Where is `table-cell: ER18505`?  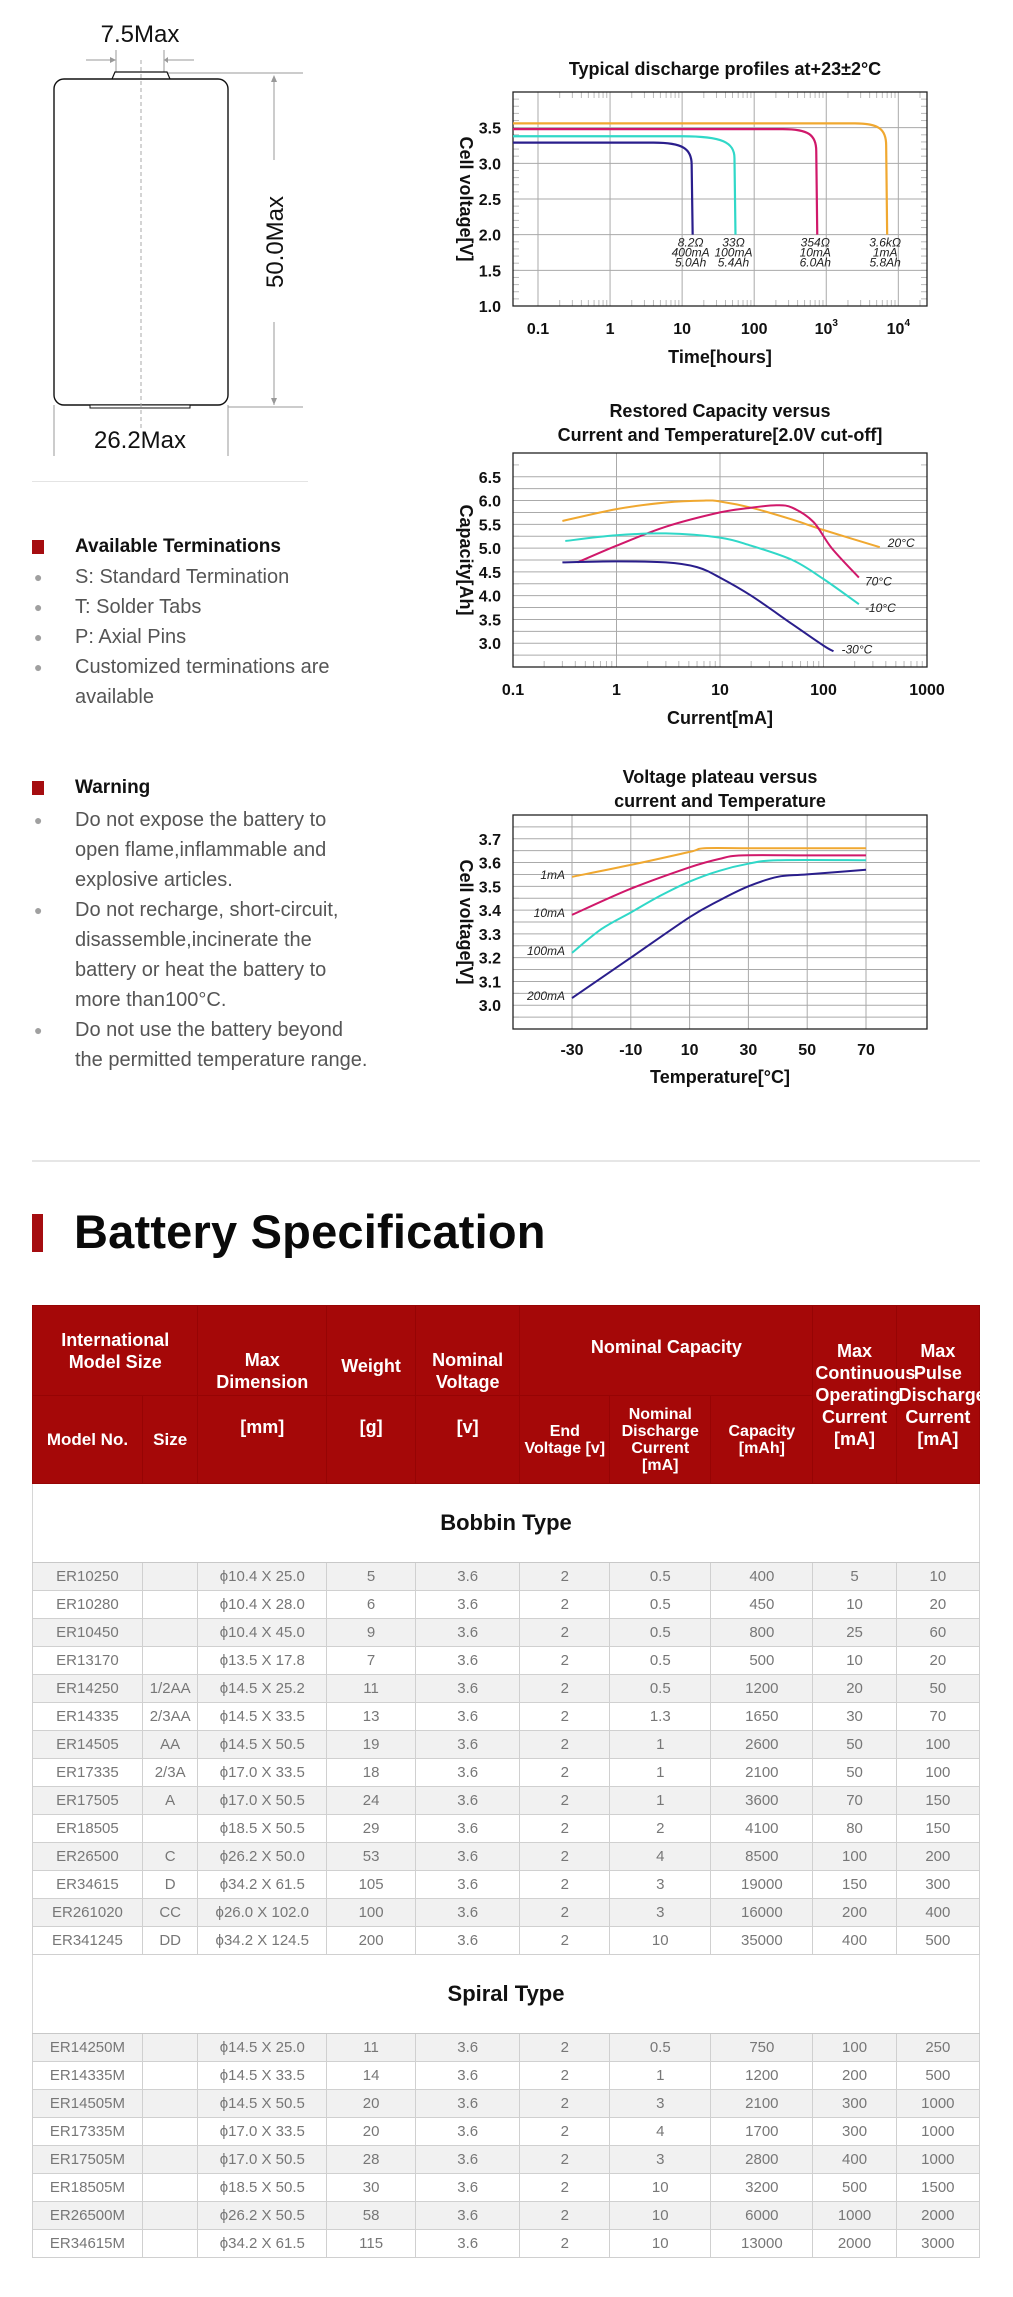 table-cell: ER18505 is located at coordinates (87, 1828).